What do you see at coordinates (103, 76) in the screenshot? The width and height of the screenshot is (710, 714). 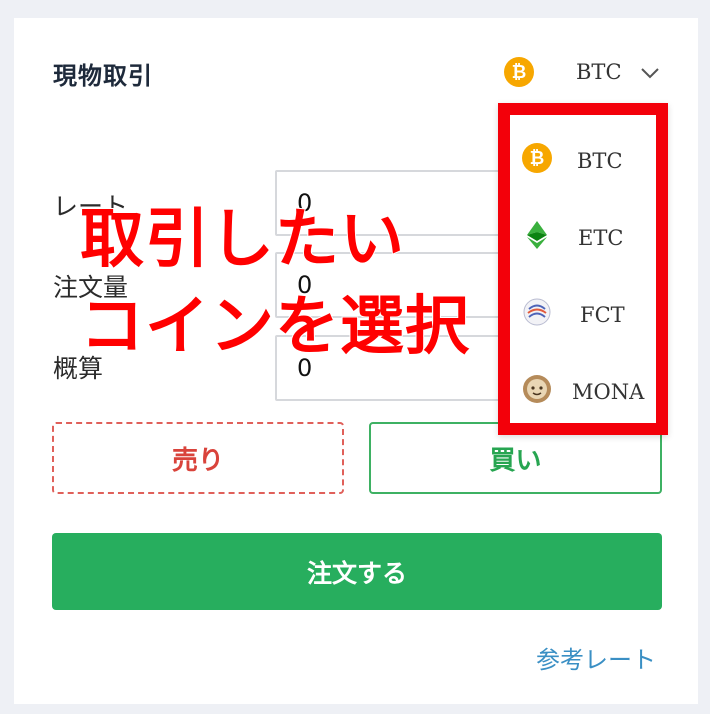 I see `page-title: 現物取引` at bounding box center [103, 76].